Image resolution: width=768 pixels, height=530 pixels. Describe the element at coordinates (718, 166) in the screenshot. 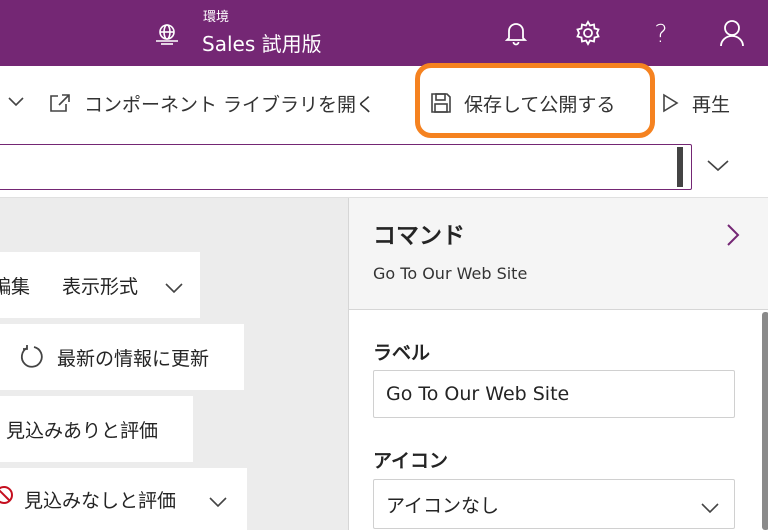

I see `expand-formula-icon` at that location.